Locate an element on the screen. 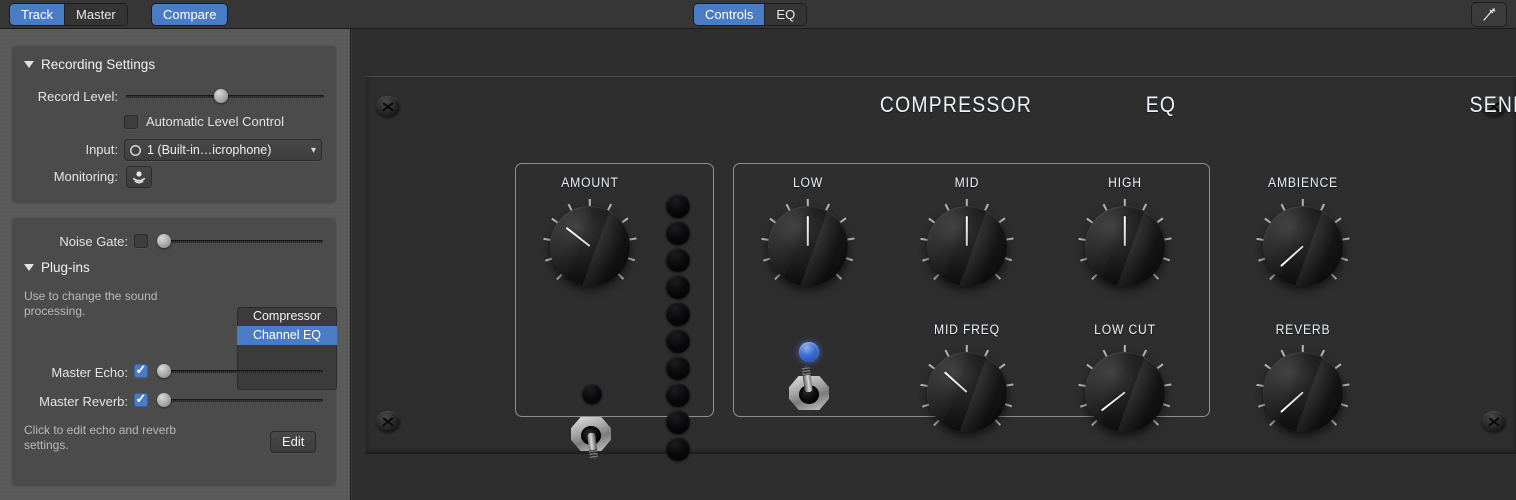 The height and width of the screenshot is (500, 1516). monitoring-label: Monitoring: is located at coordinates (85, 176).